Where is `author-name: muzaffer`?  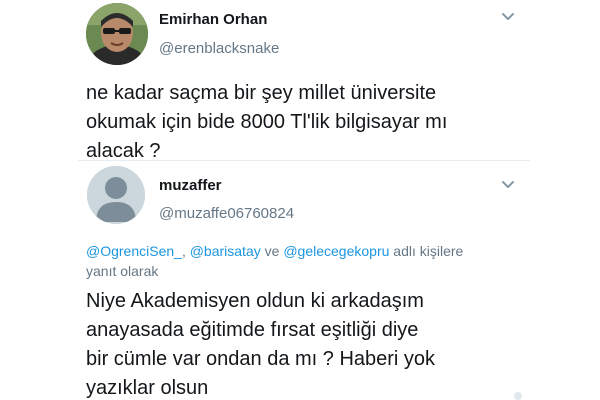 author-name: muzaffer is located at coordinates (190, 185).